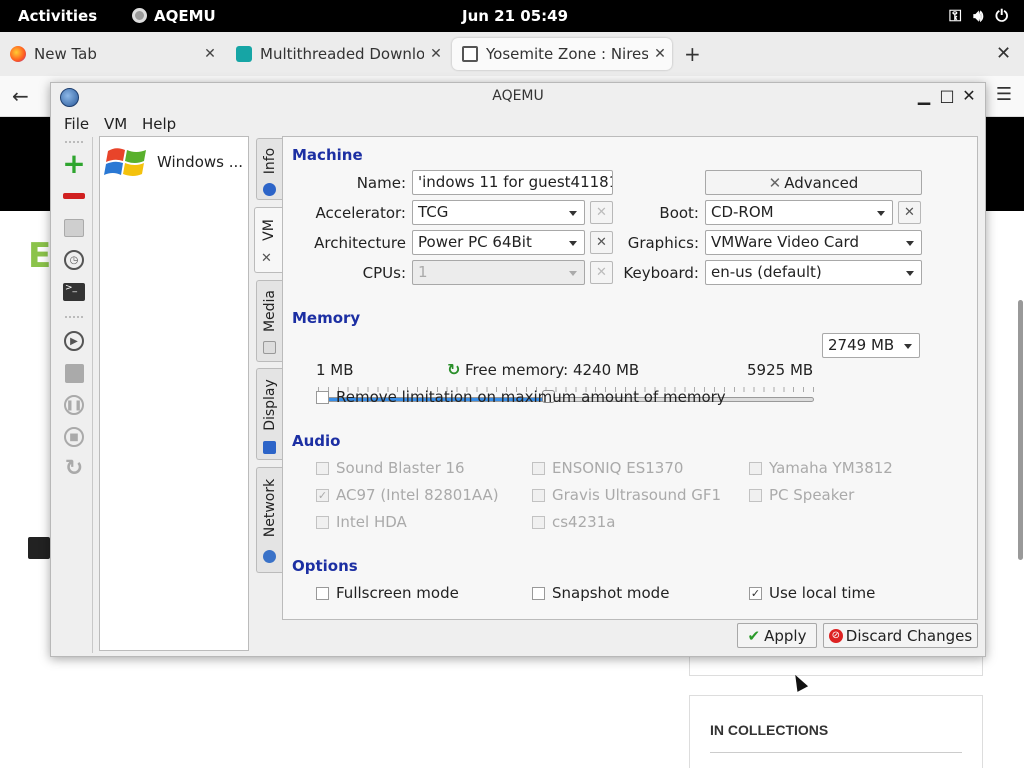  I want to click on close-icon: ✕, so click(969, 95).